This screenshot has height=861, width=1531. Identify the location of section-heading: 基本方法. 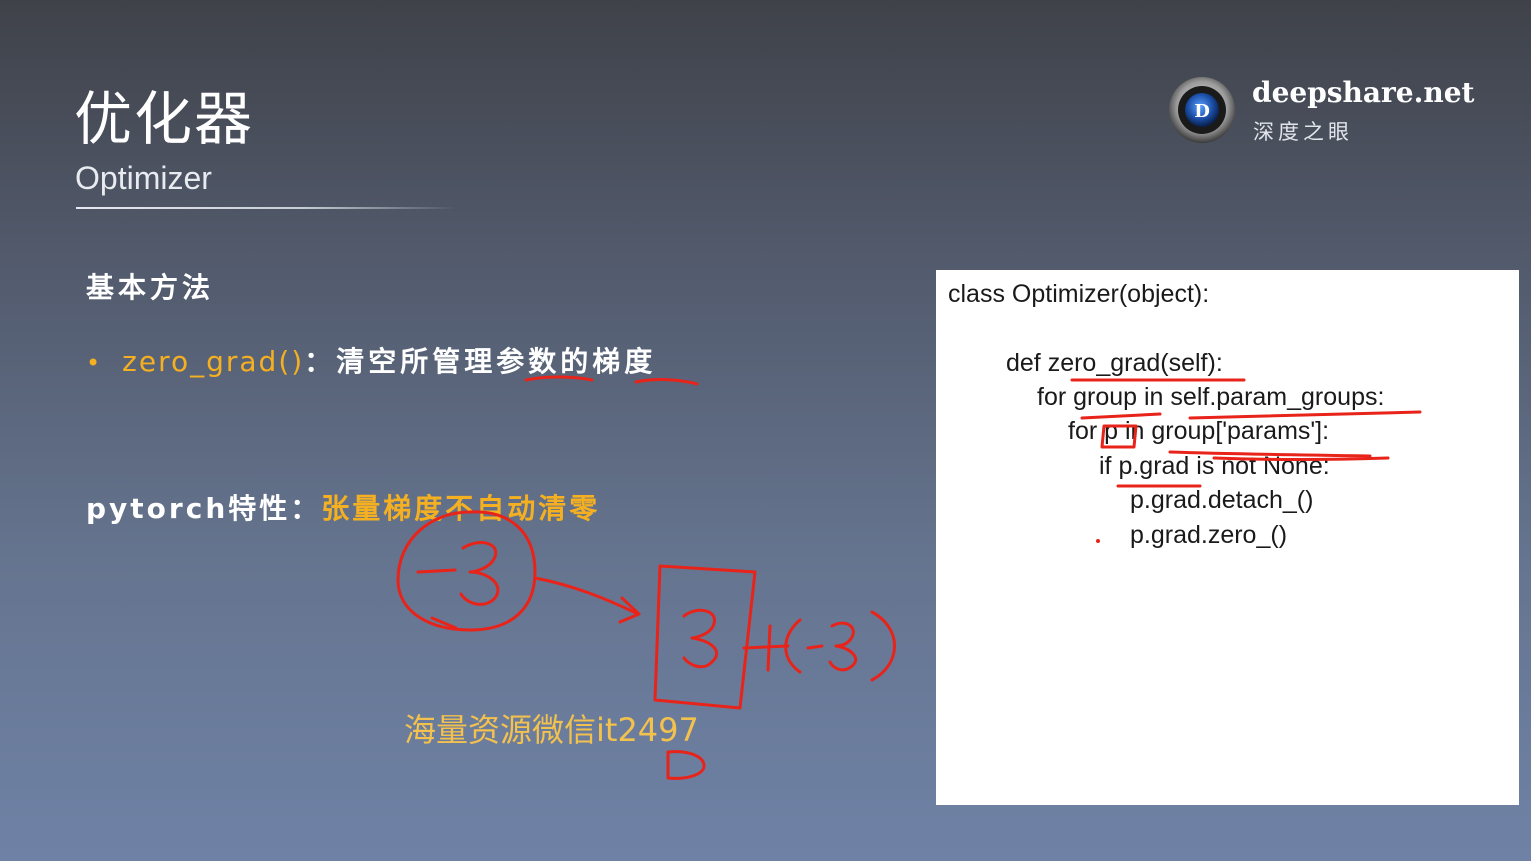
(150, 287).